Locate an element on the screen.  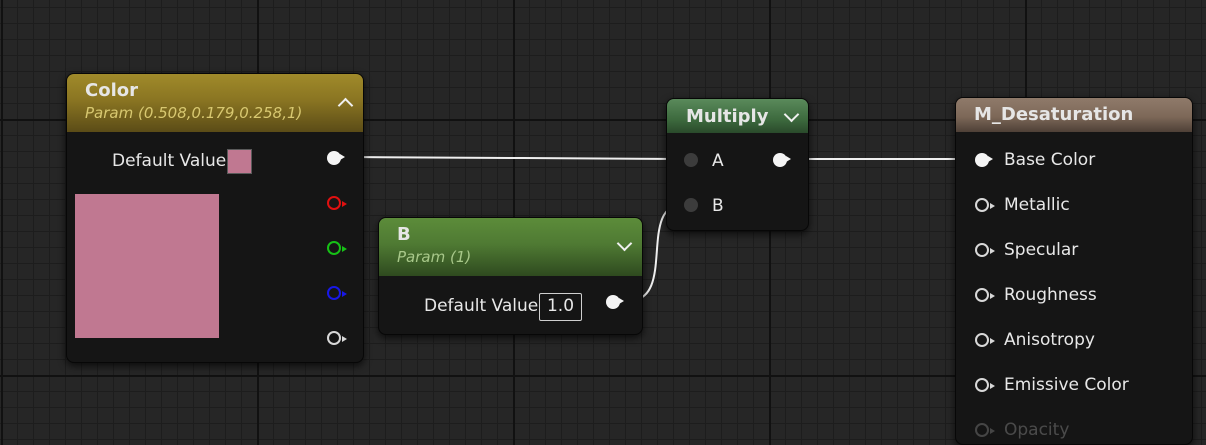
opacity-input-label: Opacity is located at coordinates (1037, 430).